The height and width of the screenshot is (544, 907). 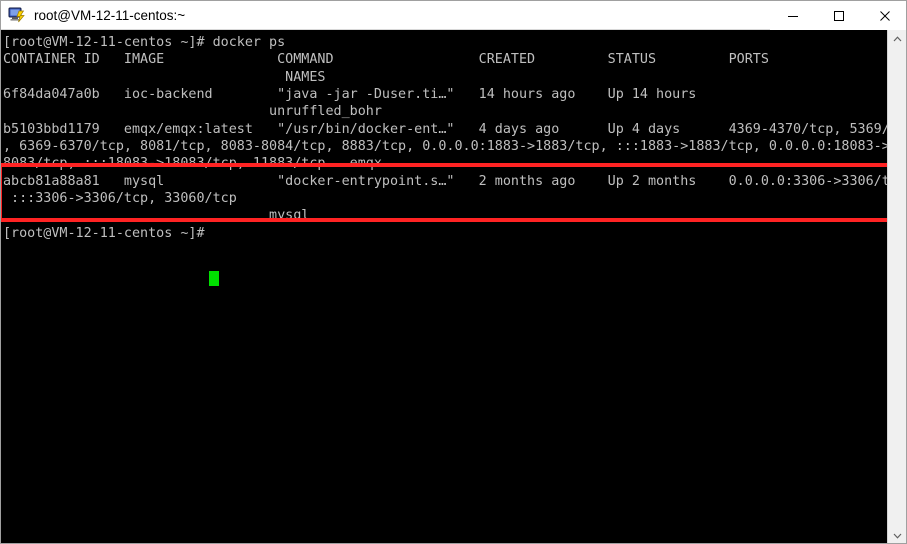 What do you see at coordinates (884, 15) in the screenshot?
I see `close-button` at bounding box center [884, 15].